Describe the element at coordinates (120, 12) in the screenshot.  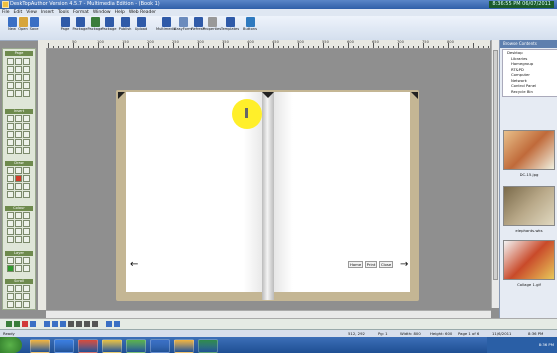
I see `menu-item-help: Help` at that location.